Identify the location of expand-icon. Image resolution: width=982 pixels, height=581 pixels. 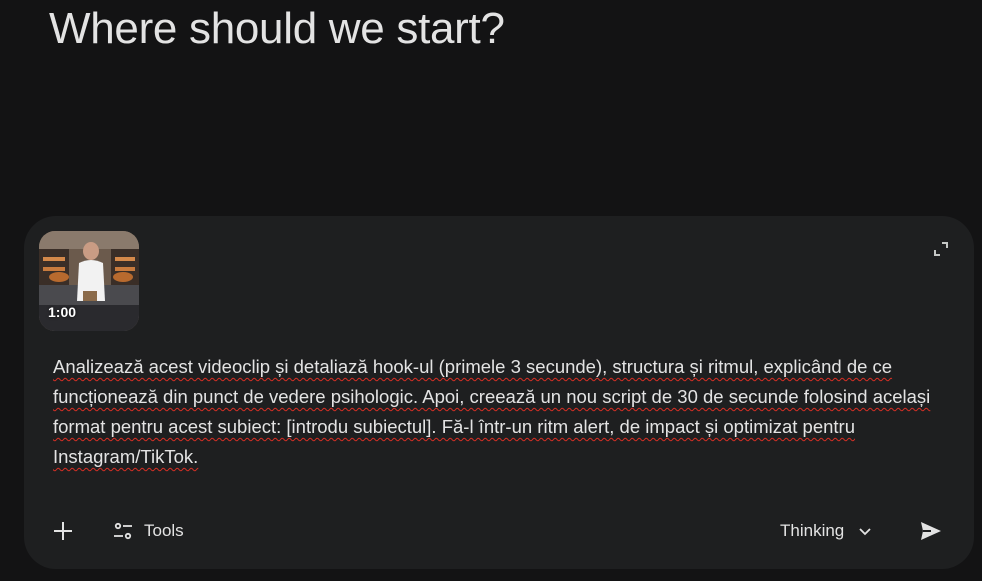
(941, 249).